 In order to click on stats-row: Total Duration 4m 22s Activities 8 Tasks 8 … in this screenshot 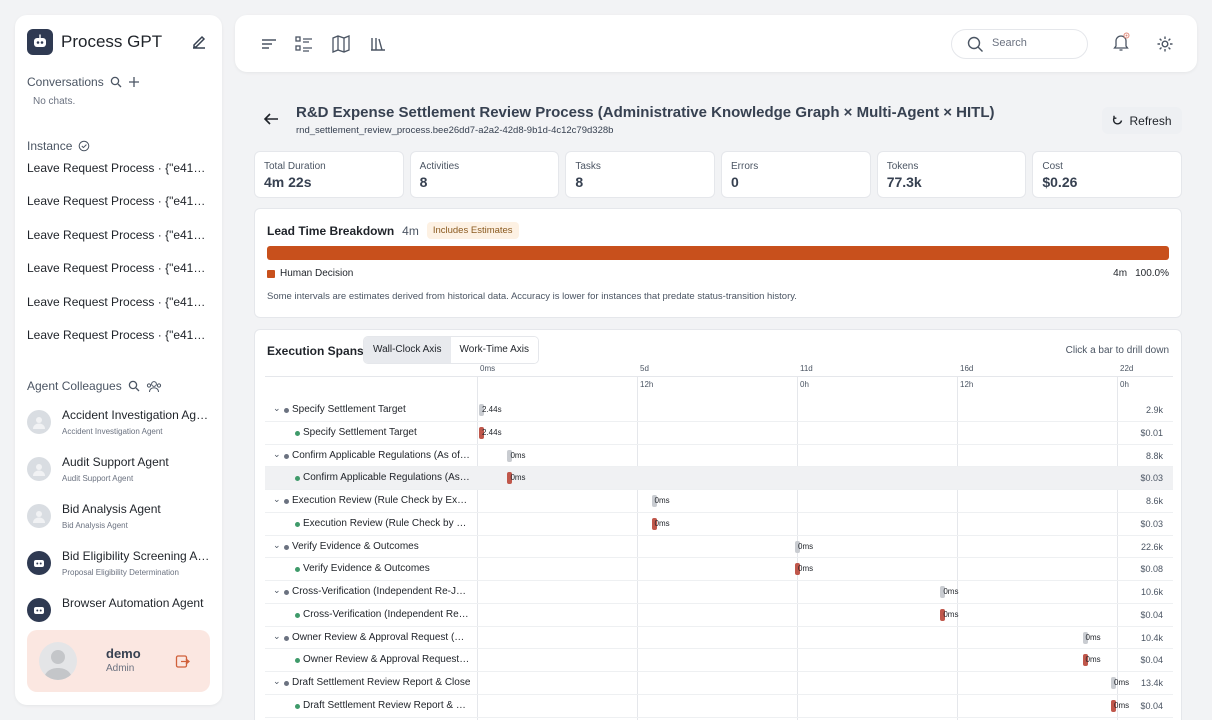, I will do `click(718, 174)`.